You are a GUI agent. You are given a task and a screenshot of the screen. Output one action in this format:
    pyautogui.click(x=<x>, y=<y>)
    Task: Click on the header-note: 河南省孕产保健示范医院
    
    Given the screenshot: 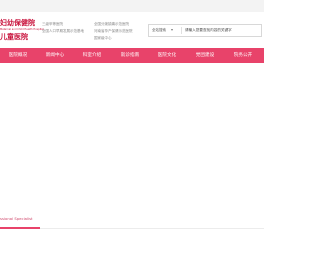 What is the action you would take?
    pyautogui.click(x=113, y=31)
    